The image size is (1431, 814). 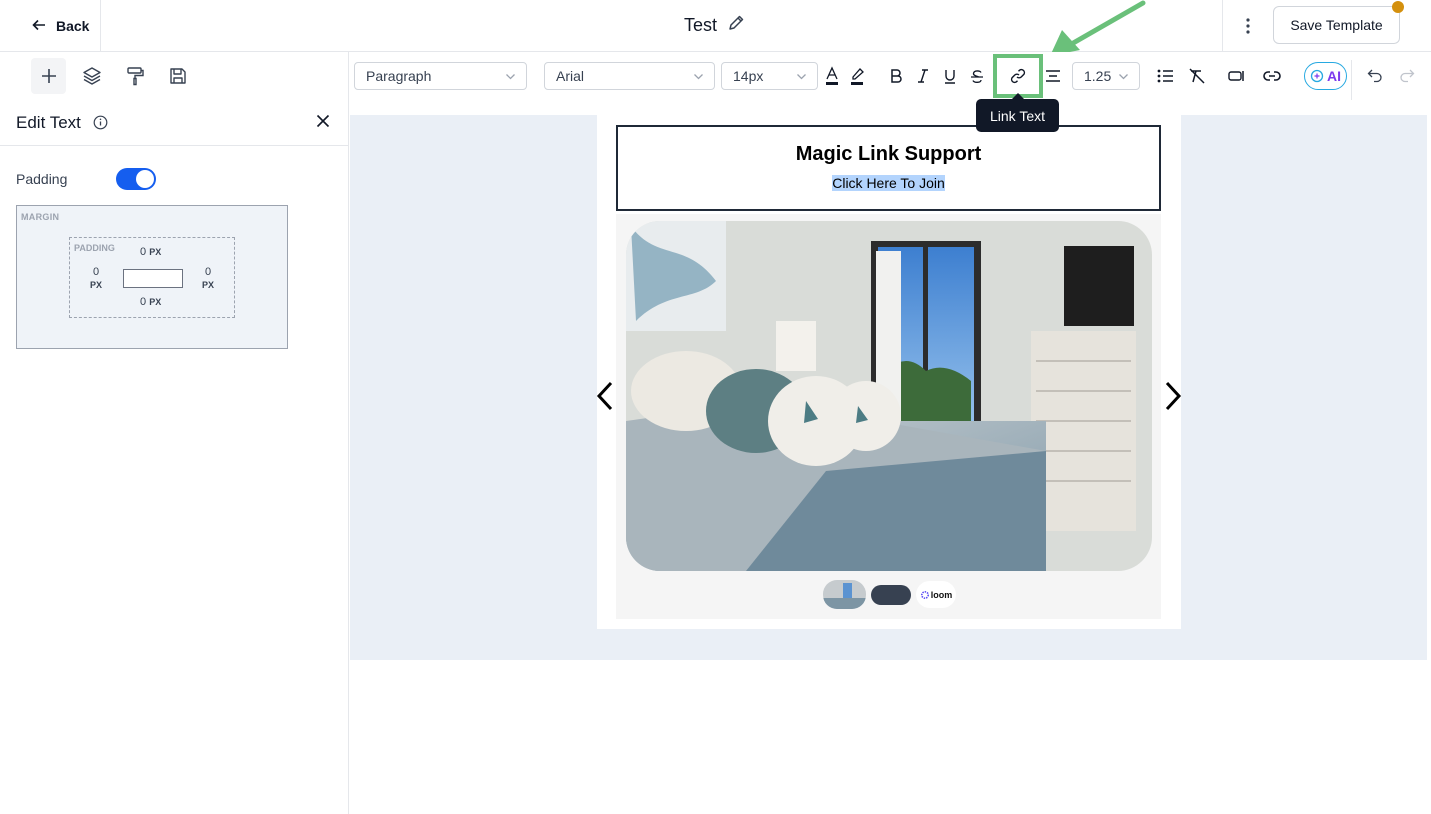 I want to click on padding-toggle, so click(x=136, y=179).